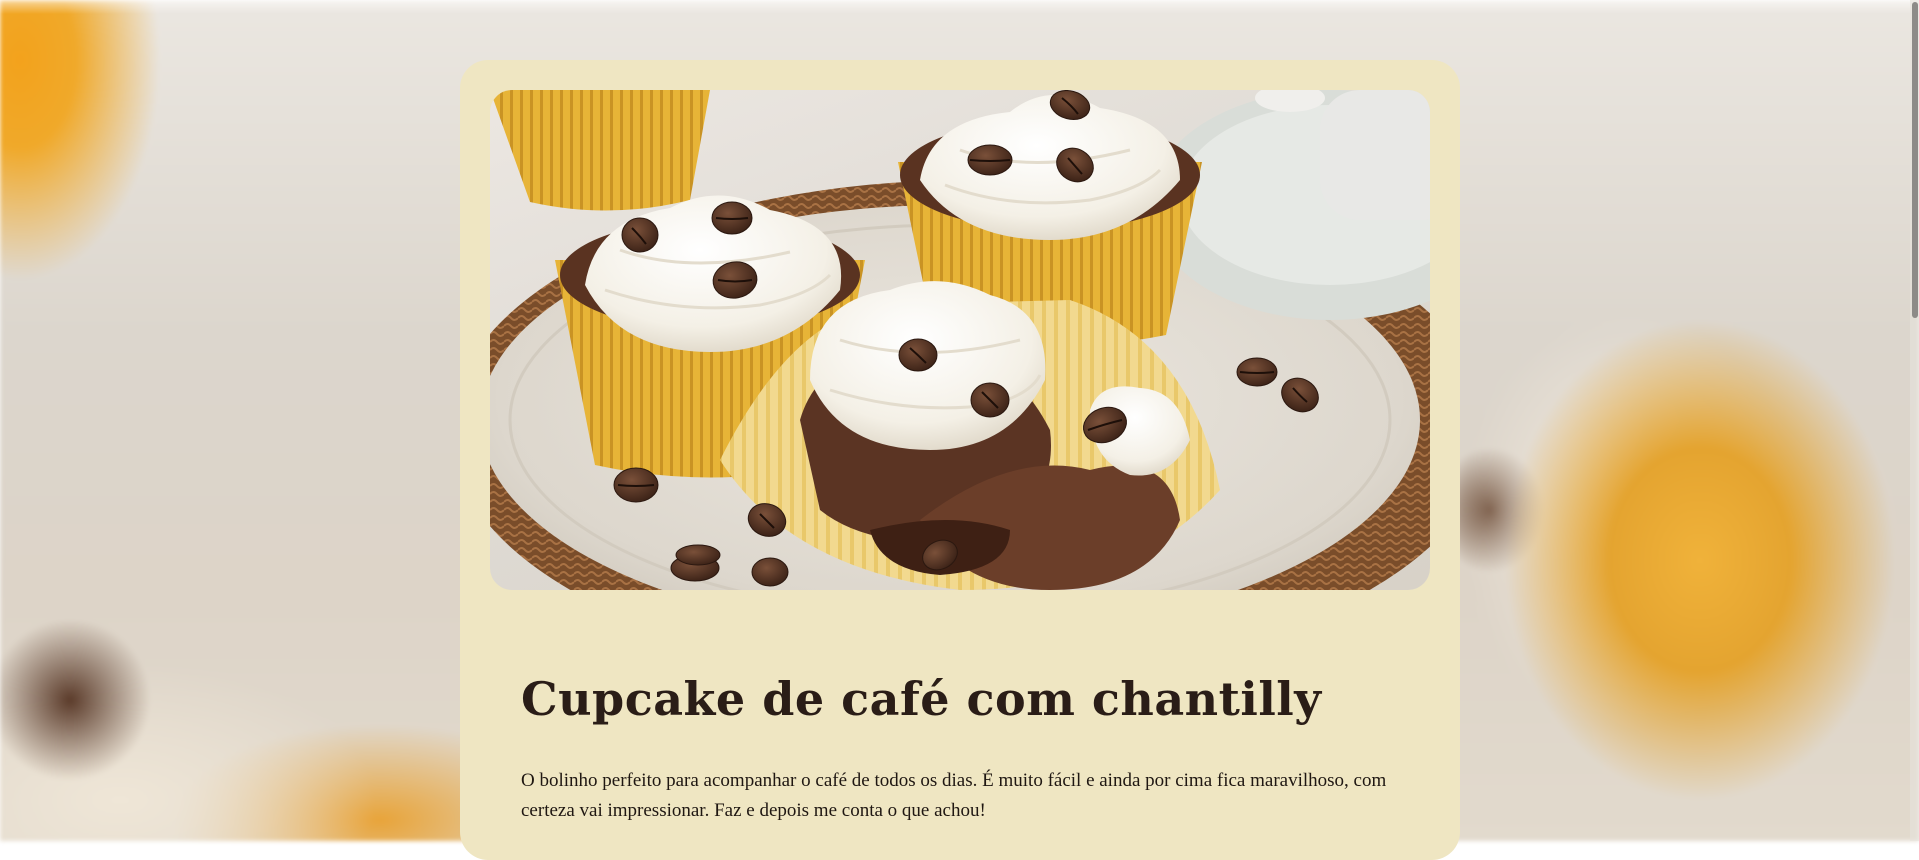 Image resolution: width=1919 pixels, height=860 pixels. I want to click on recipe-title: Cupcake de café com chantilly, so click(921, 699).